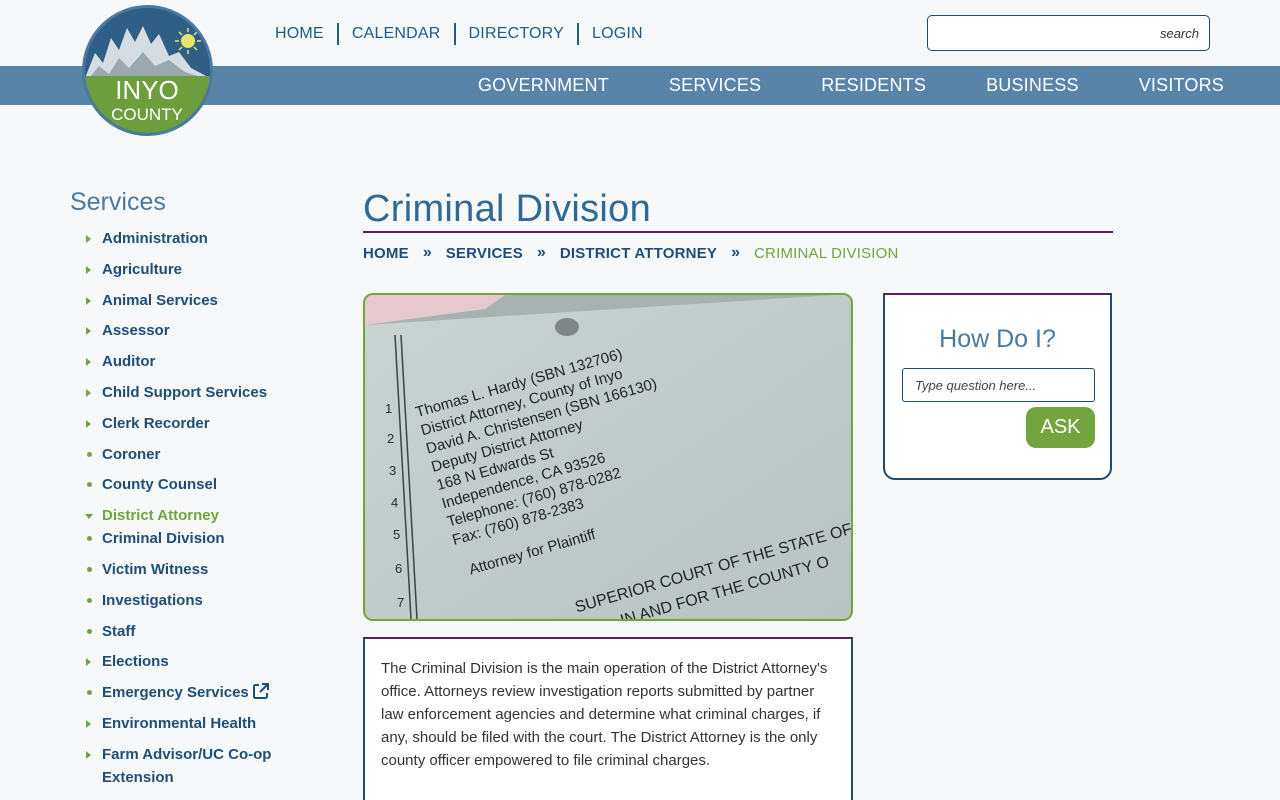 This screenshot has width=1280, height=800. What do you see at coordinates (390, 438) in the screenshot?
I see `photo-line-number: 2` at bounding box center [390, 438].